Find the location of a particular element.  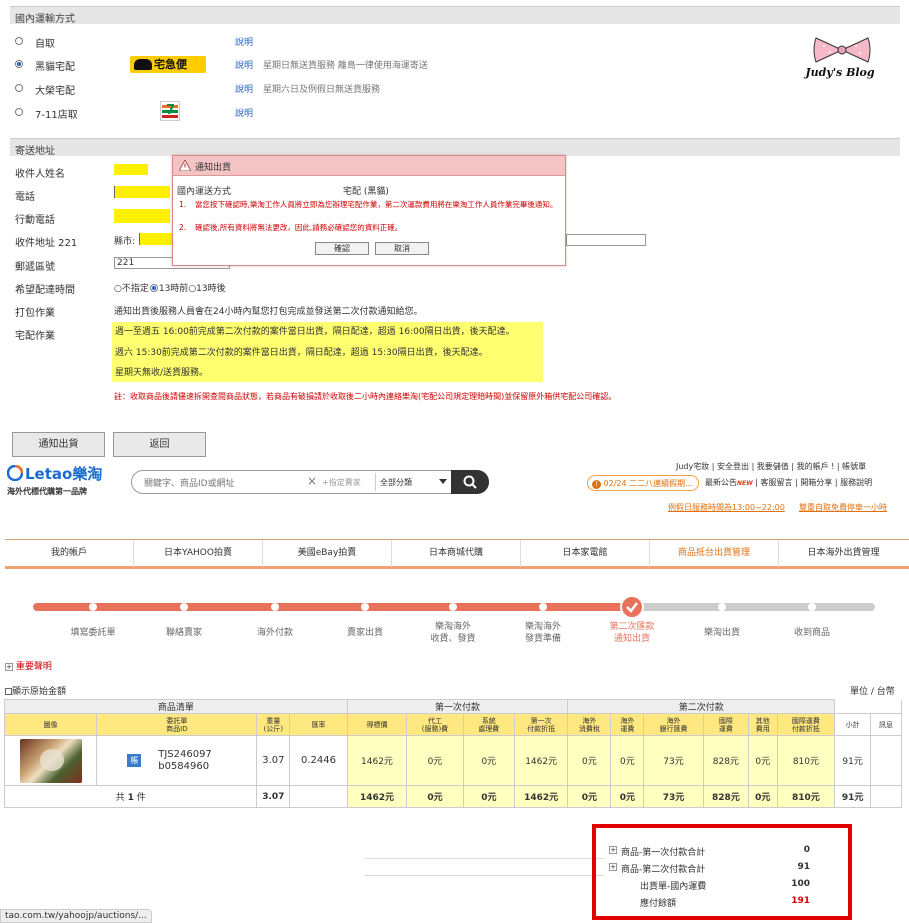

total-value: 0 is located at coordinates (806, 850).